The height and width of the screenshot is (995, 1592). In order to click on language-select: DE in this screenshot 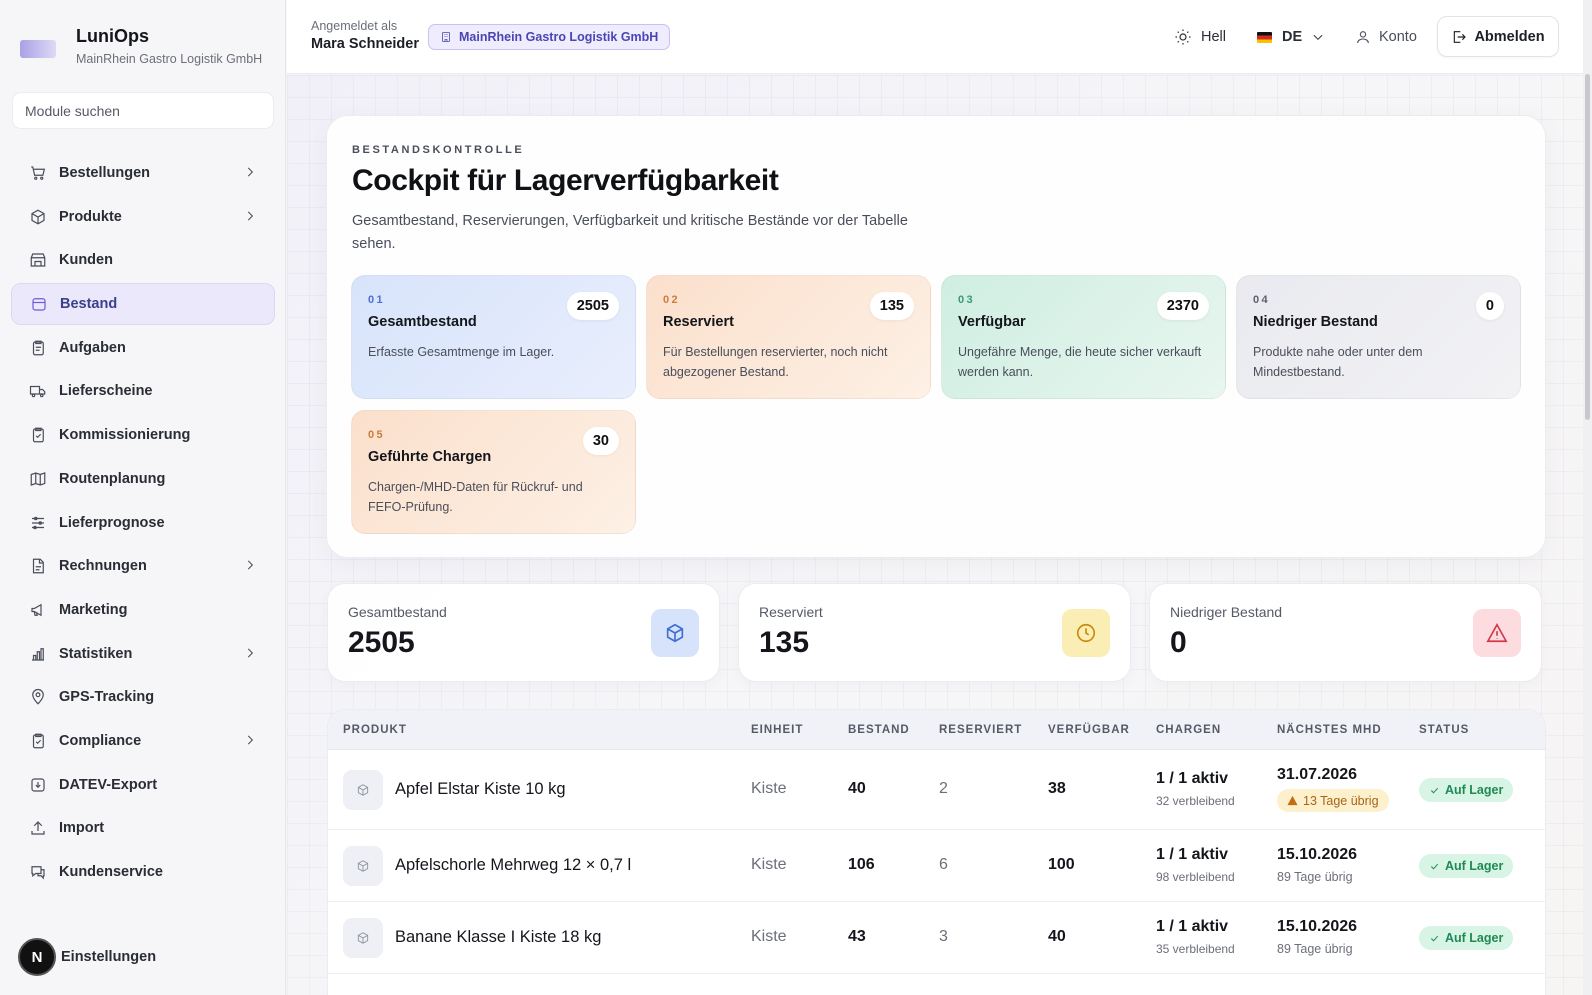, I will do `click(1291, 37)`.